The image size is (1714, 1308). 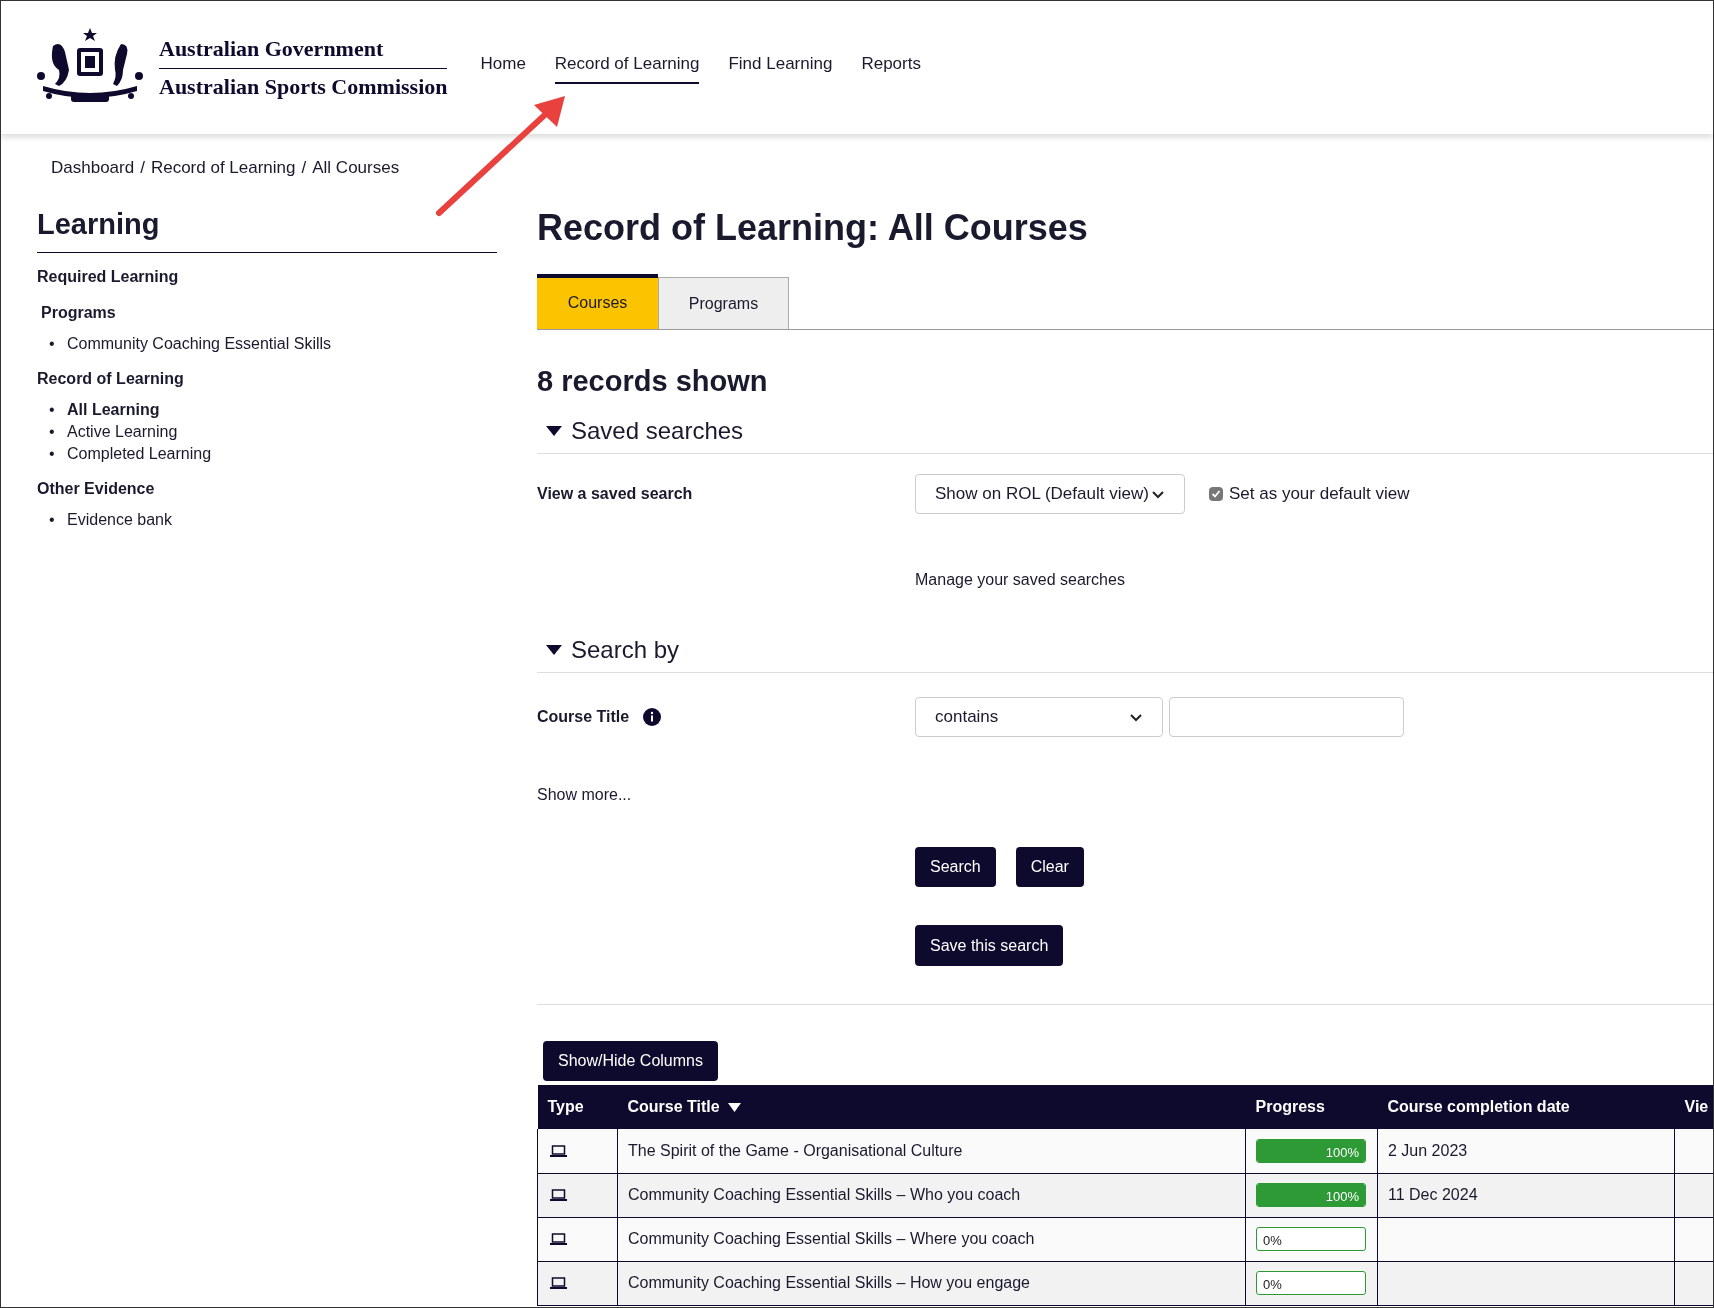 I want to click on manage-searches-link: Manage your saved searches, so click(x=1162, y=580).